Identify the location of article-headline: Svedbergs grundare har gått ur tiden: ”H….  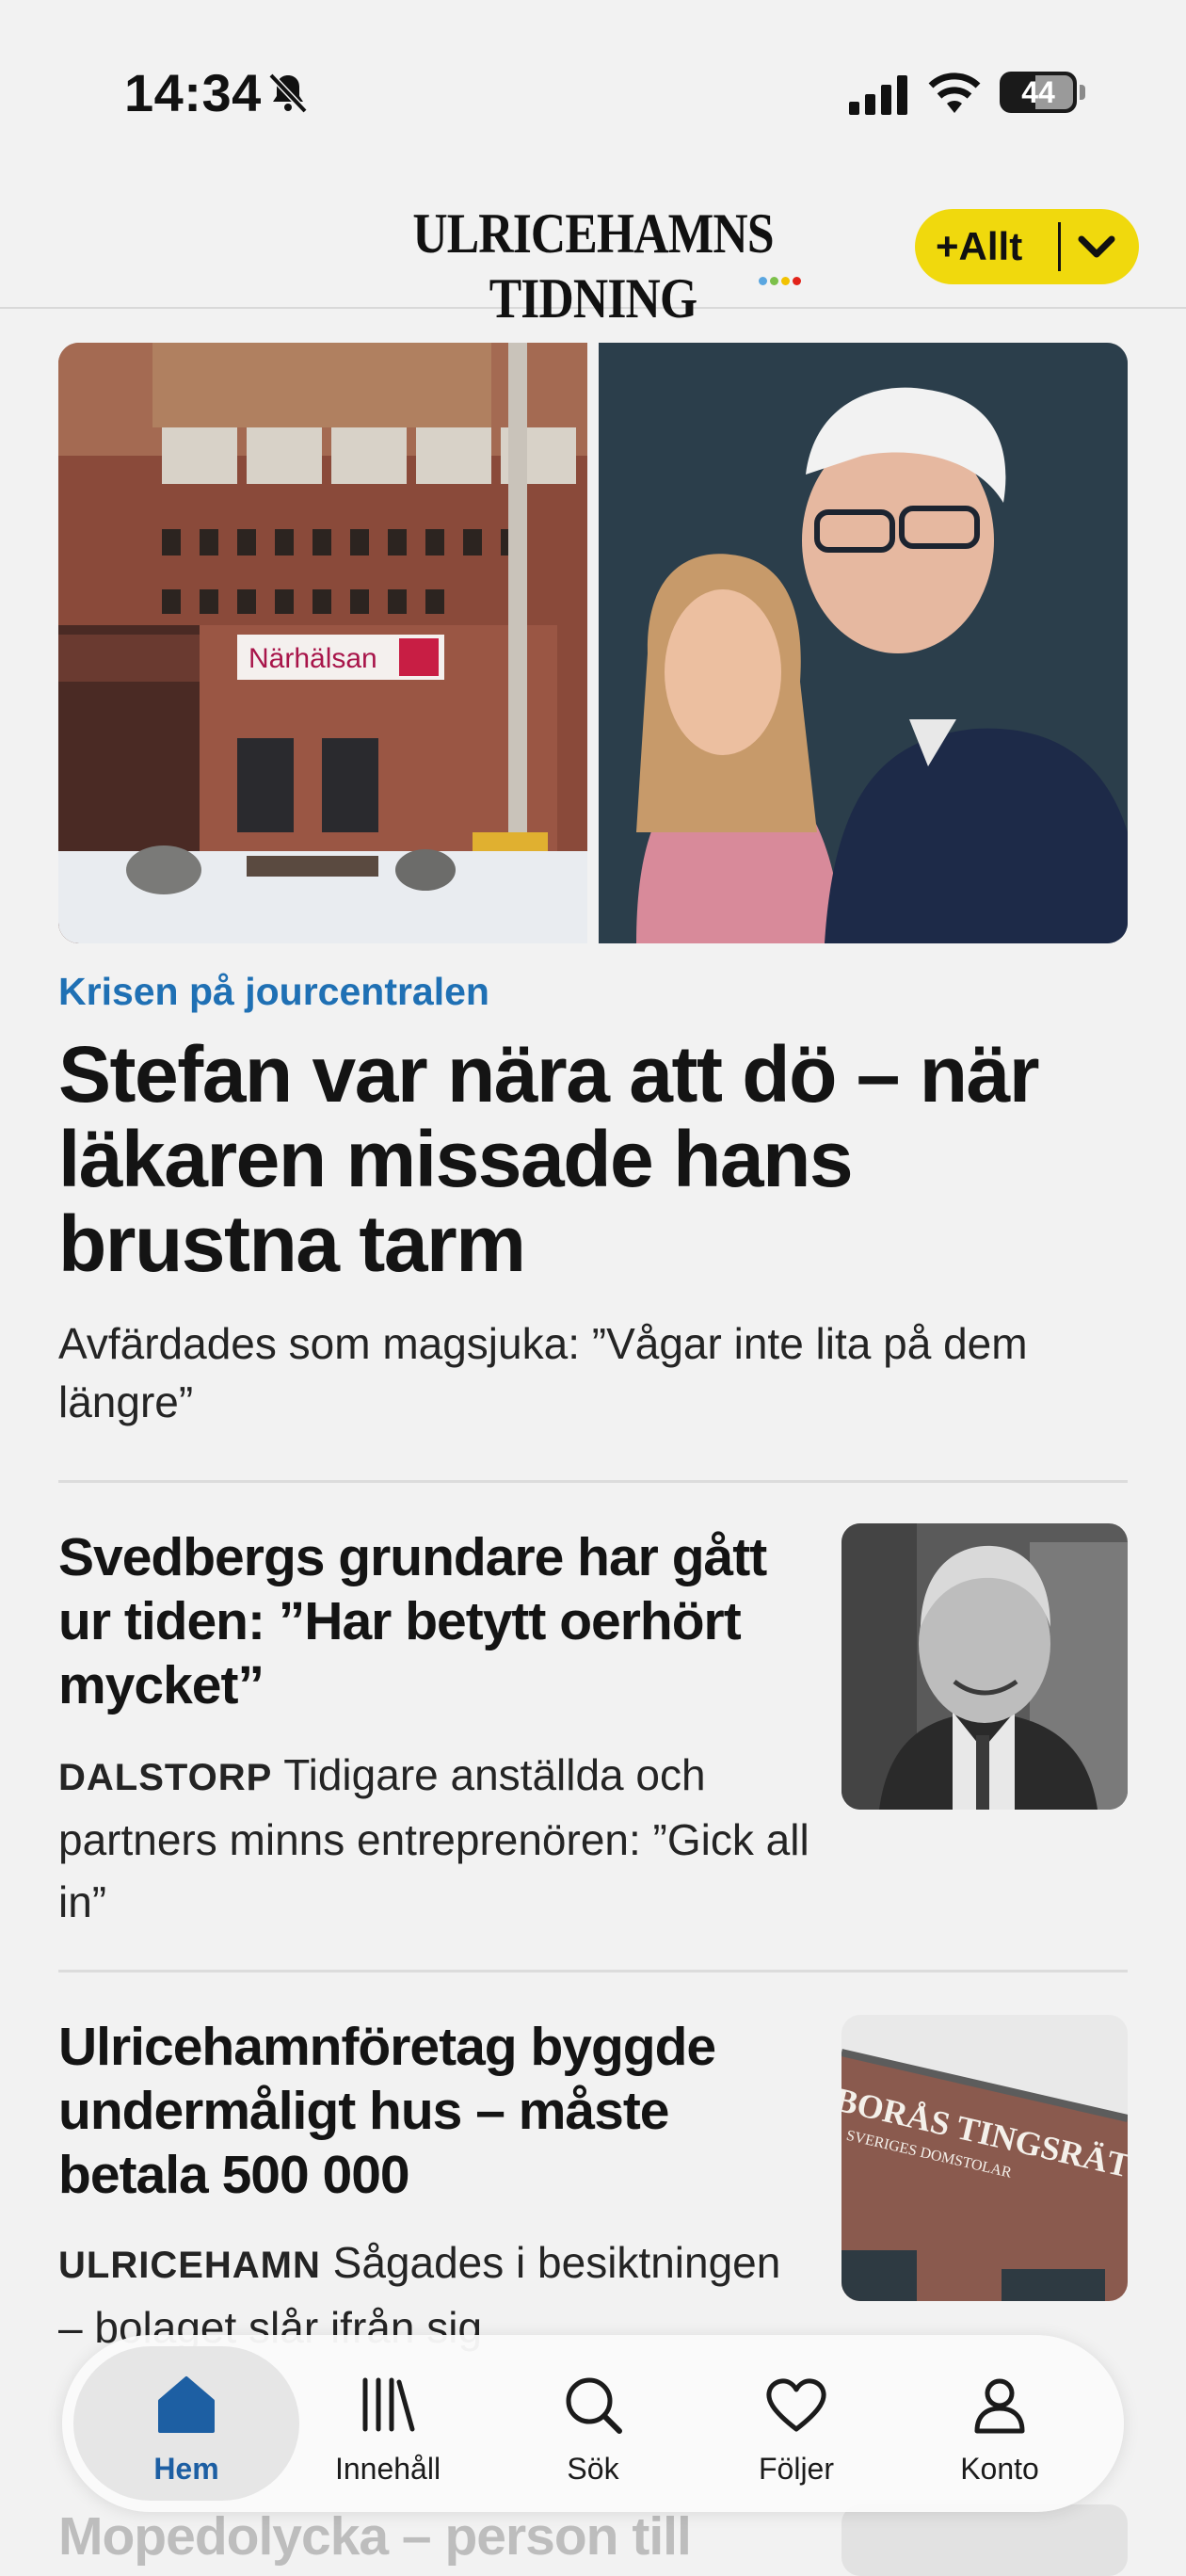
(434, 1621).